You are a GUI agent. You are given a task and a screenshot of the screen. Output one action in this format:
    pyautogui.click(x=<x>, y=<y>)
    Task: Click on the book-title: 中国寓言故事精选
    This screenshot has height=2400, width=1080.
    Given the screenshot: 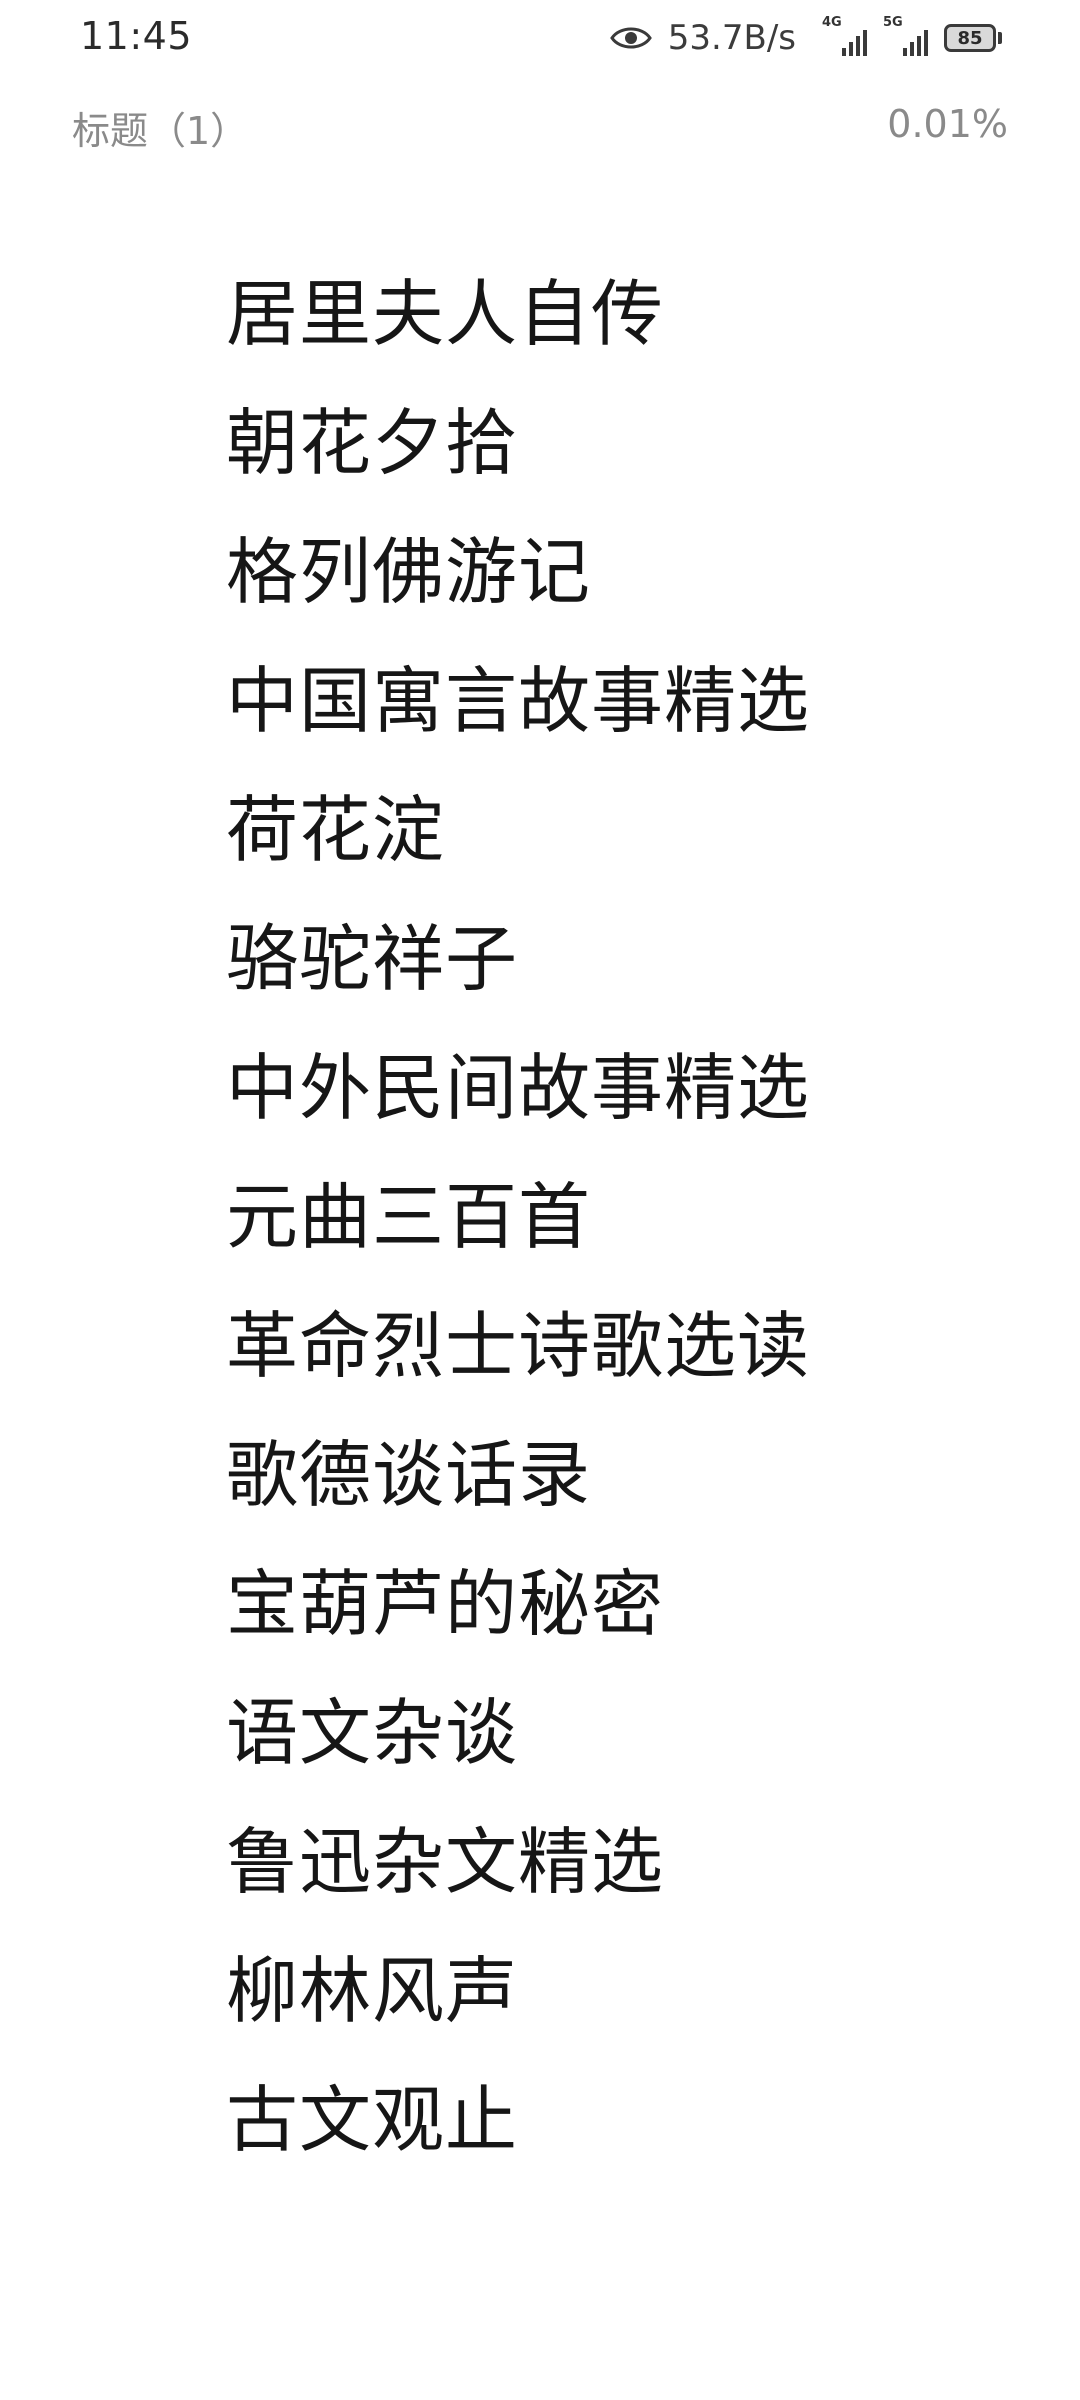 What is the action you would take?
    pyautogui.click(x=518, y=701)
    